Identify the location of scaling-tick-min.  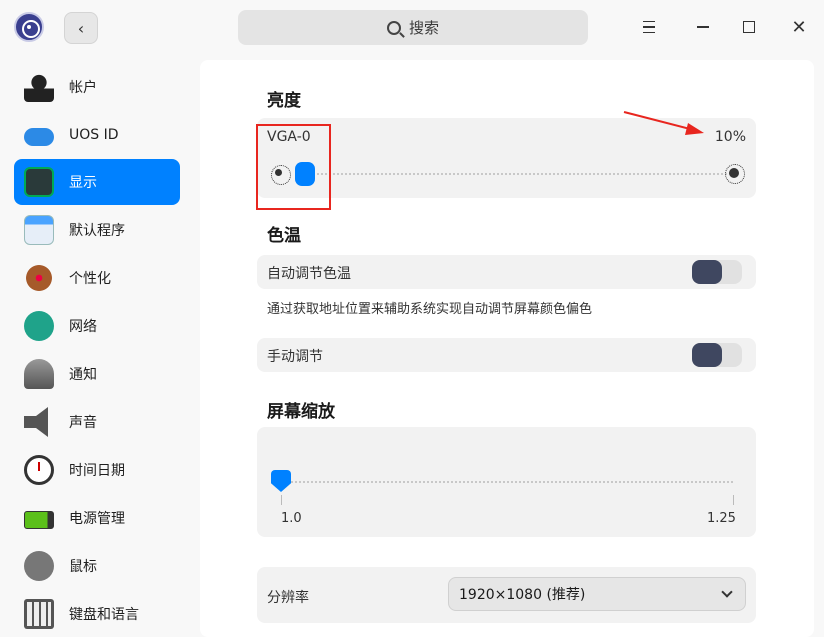
(281, 500).